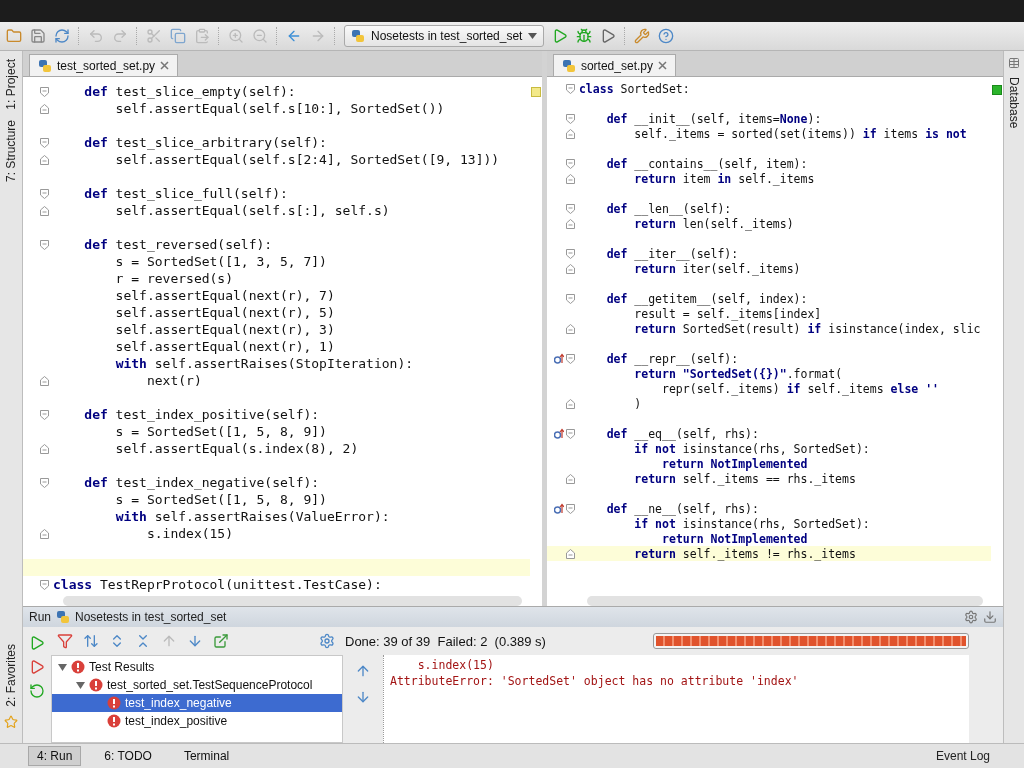 Image resolution: width=1024 pixels, height=768 pixels. I want to click on save-icon, so click(38, 36).